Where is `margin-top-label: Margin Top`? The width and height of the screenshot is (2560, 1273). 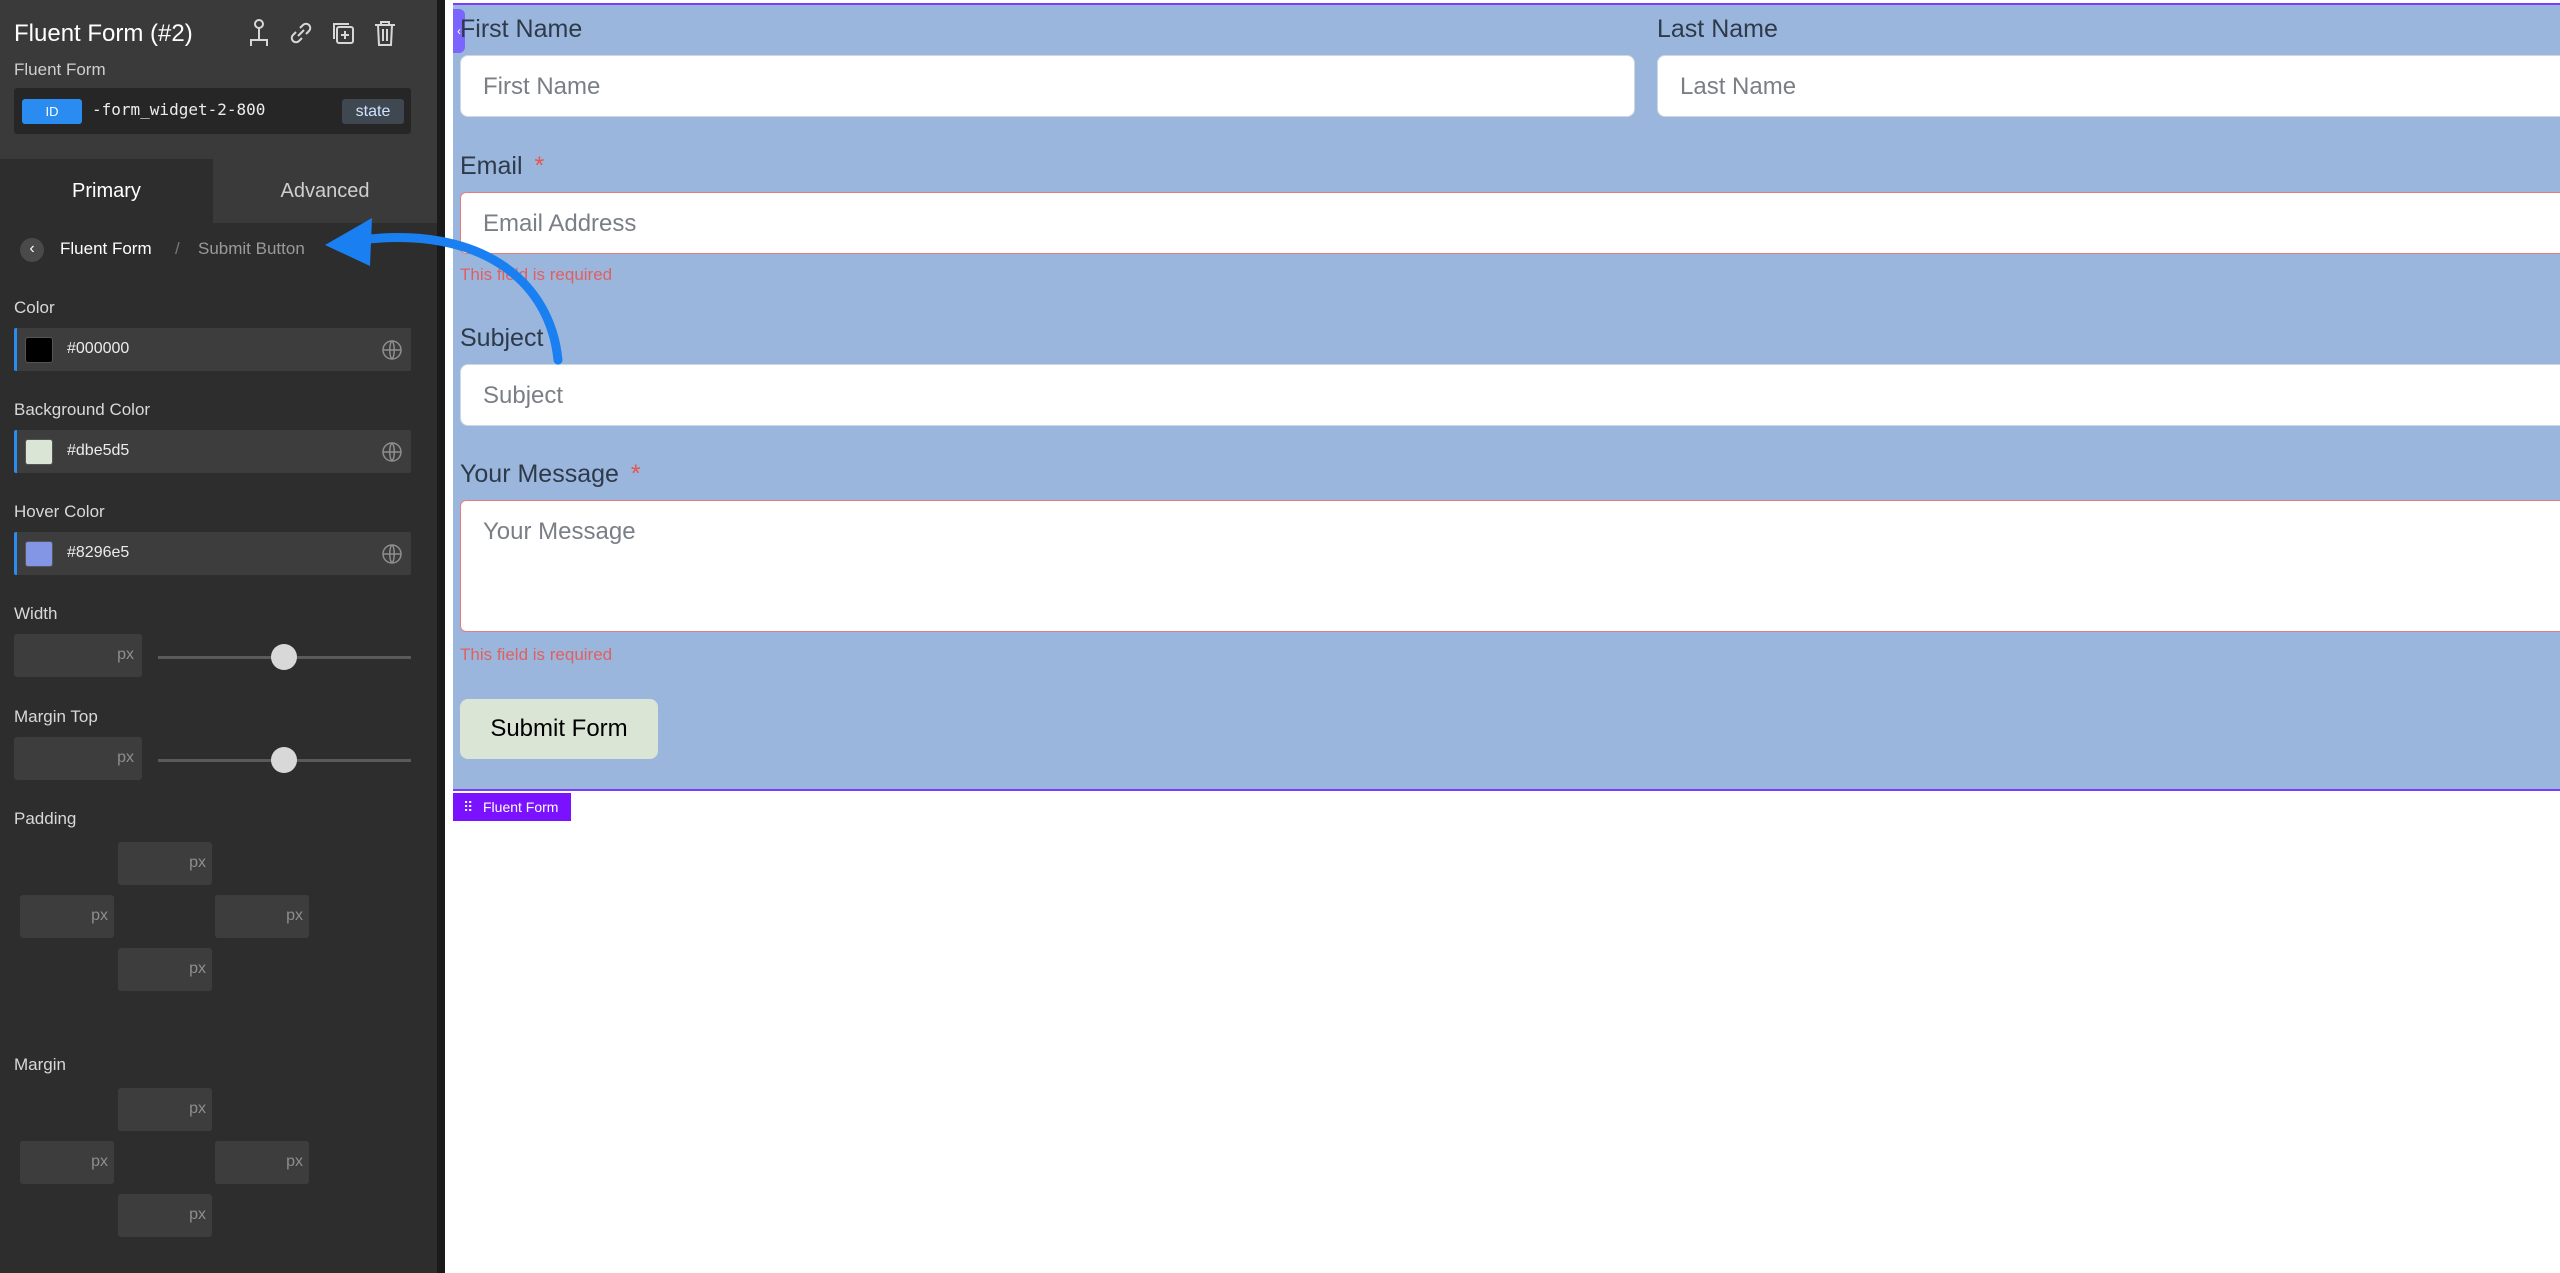 margin-top-label: Margin Top is located at coordinates (56, 716).